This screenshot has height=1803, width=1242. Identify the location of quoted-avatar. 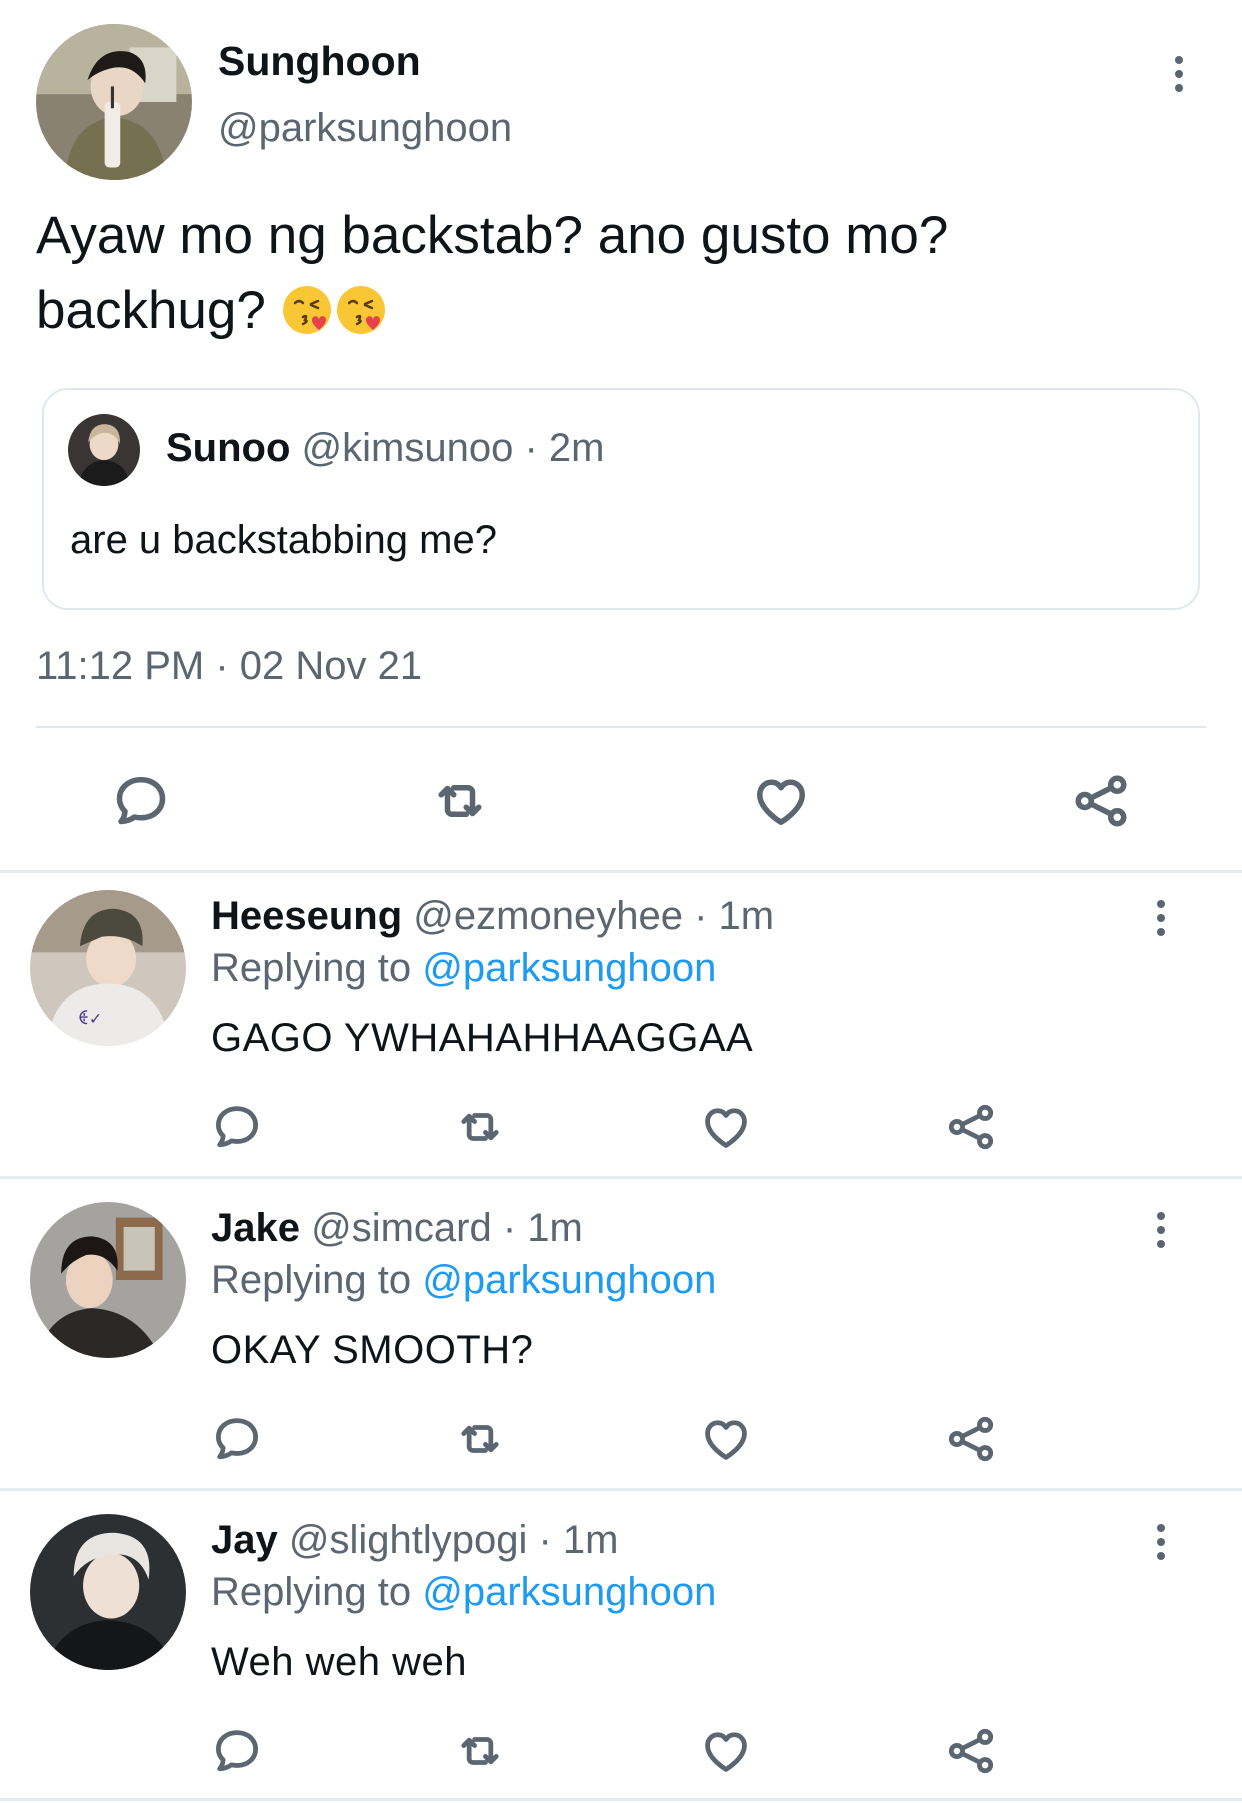
(104, 450).